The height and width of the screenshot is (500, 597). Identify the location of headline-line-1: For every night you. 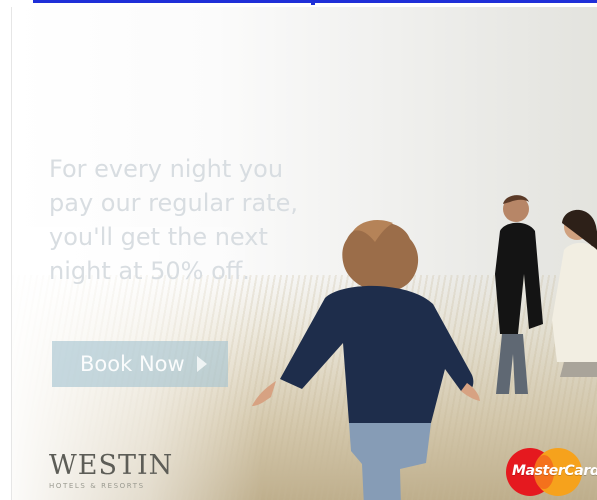
(166, 169).